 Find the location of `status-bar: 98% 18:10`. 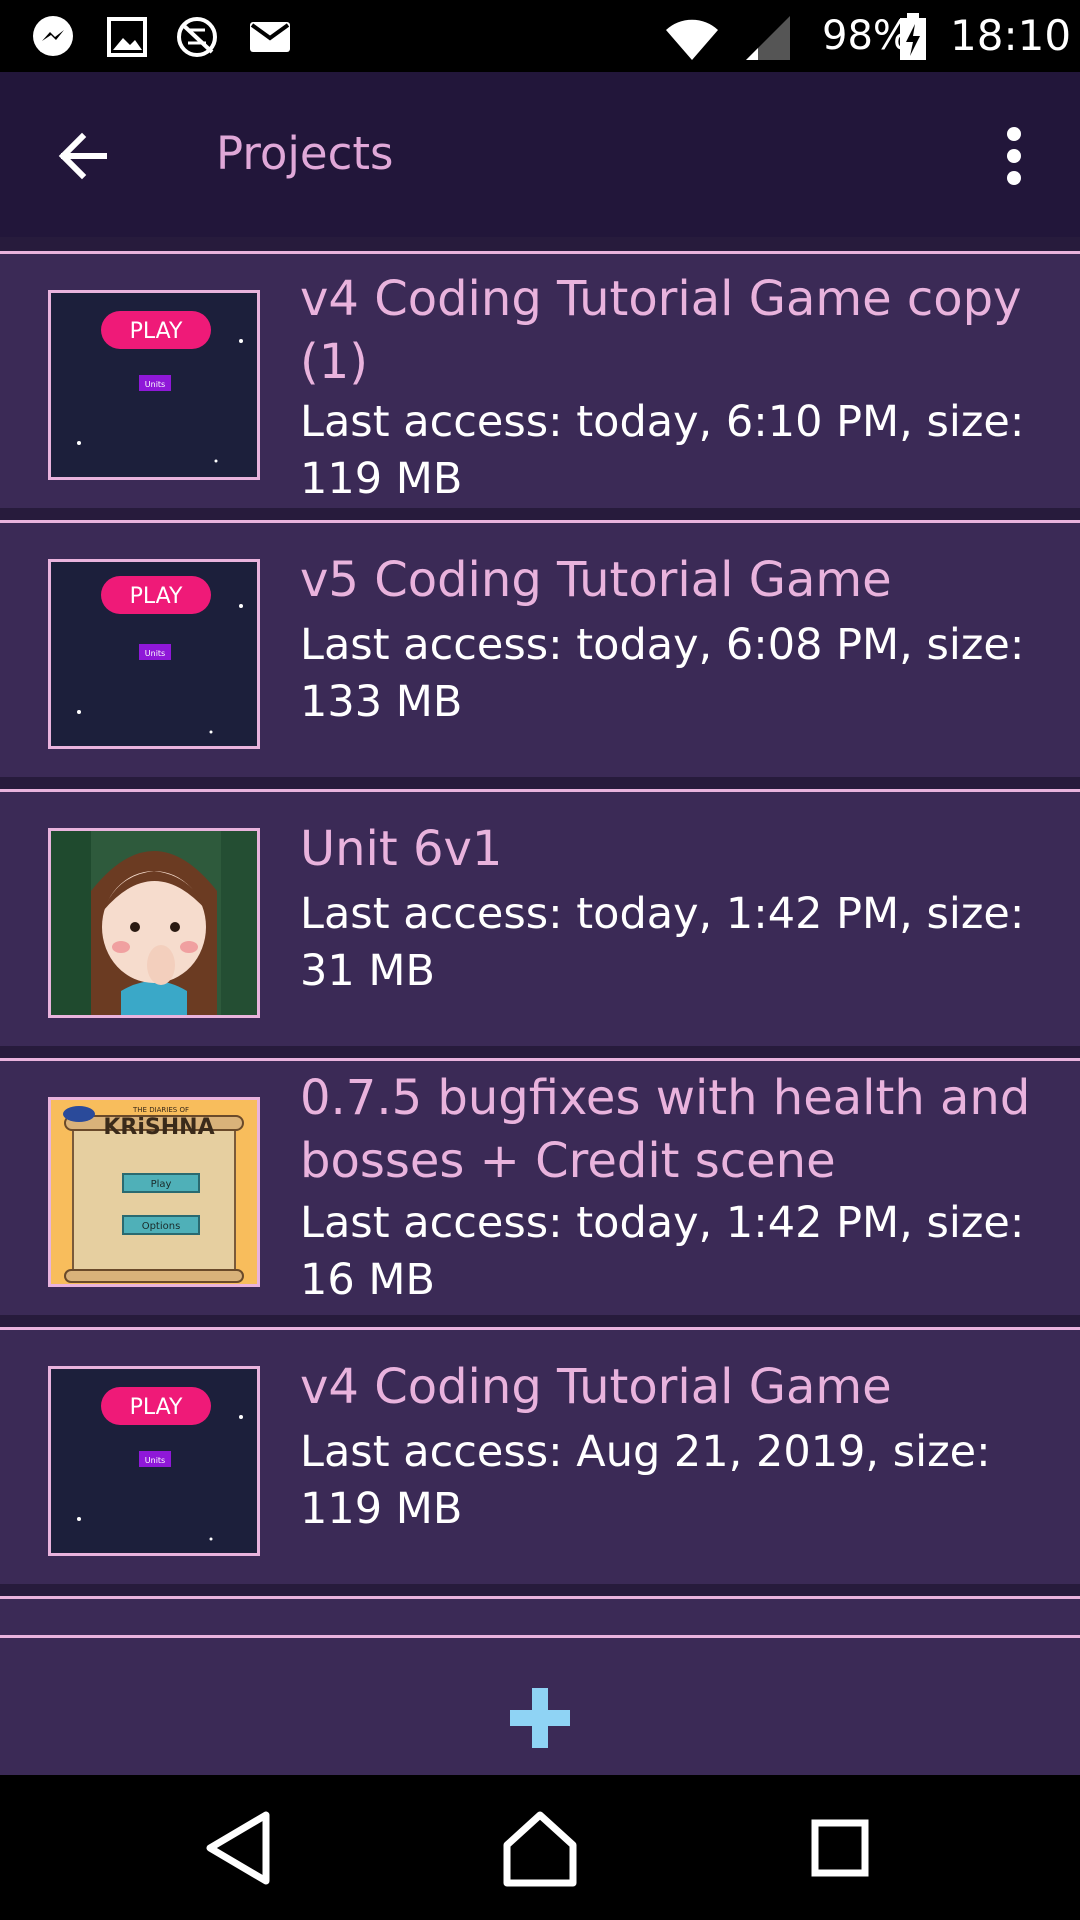

status-bar: 98% 18:10 is located at coordinates (540, 36).